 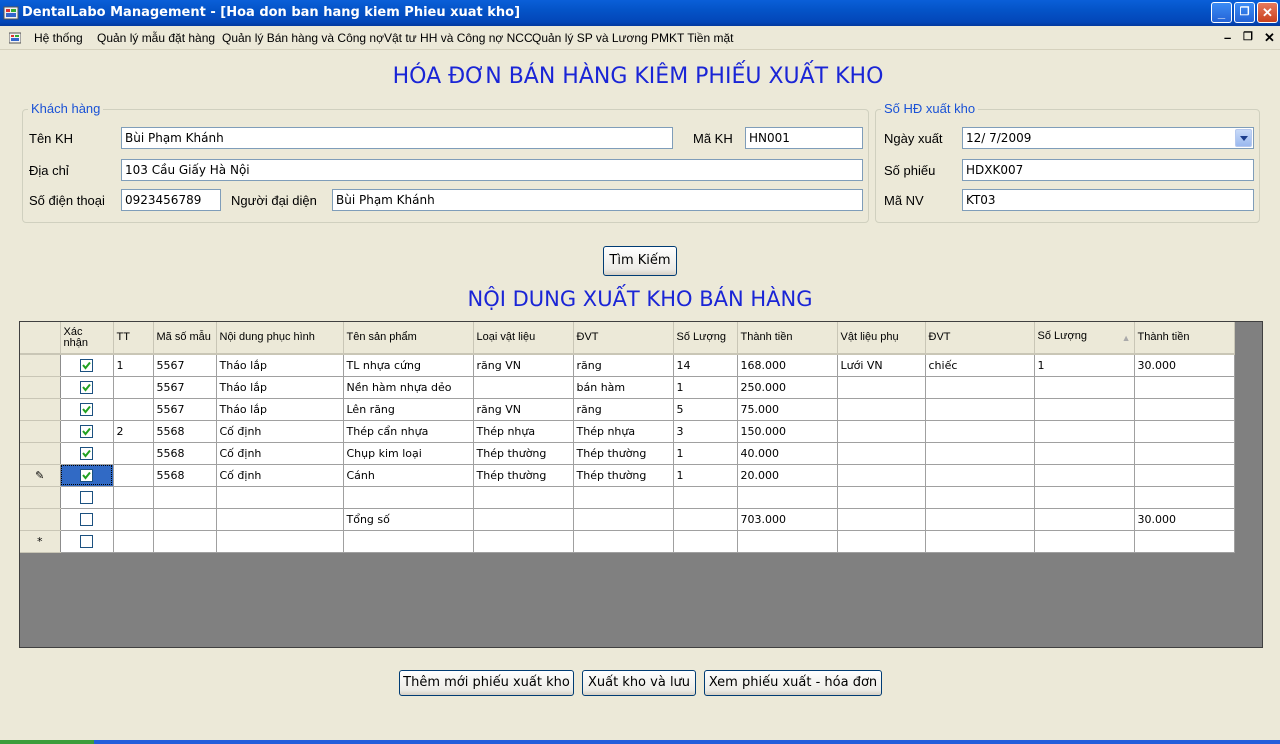 What do you see at coordinates (1248, 36) in the screenshot?
I see `mdi-restore-button: ❐` at bounding box center [1248, 36].